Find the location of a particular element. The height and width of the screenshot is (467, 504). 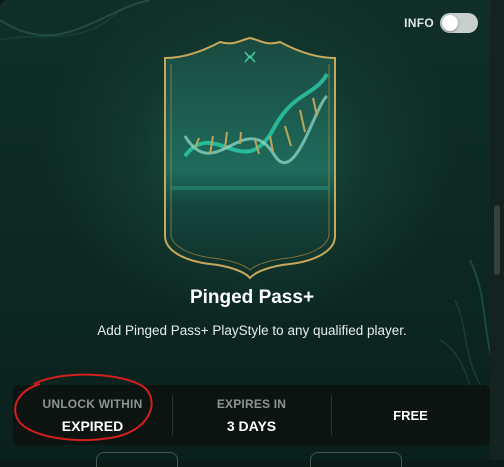

info-toggle-group: INFO is located at coordinates (441, 23).